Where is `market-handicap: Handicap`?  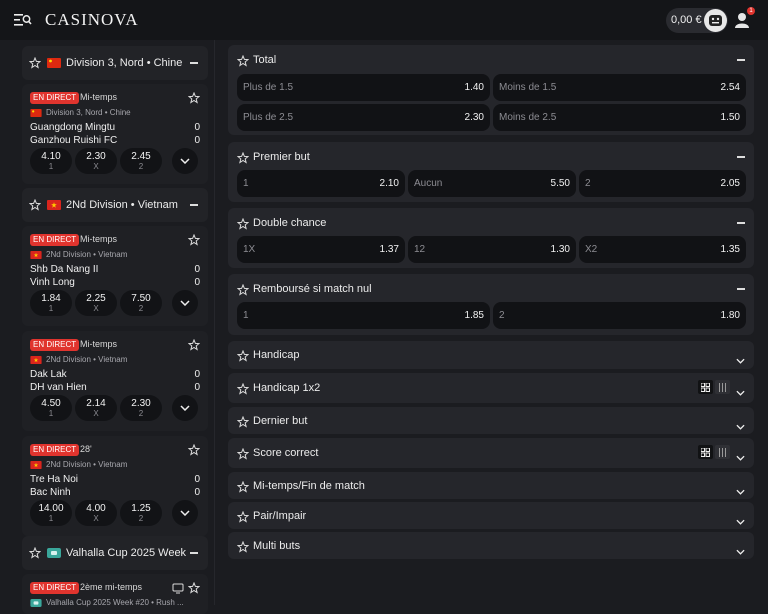
market-handicap: Handicap is located at coordinates (491, 355).